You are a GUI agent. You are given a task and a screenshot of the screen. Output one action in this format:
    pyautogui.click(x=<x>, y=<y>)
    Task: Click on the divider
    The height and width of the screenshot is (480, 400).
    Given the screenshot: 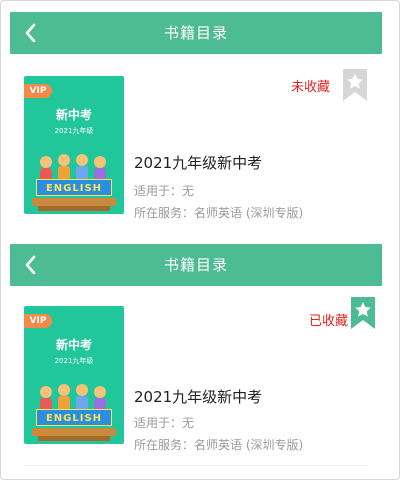 What is the action you would take?
    pyautogui.click(x=196, y=465)
    